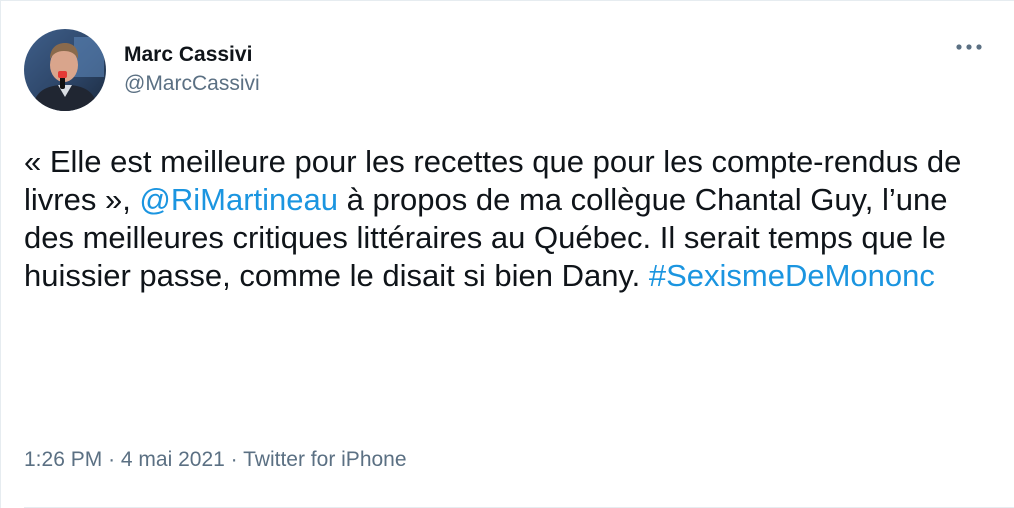 The image size is (1014, 508). What do you see at coordinates (63, 459) in the screenshot?
I see `tweet-time: 1:26 PM` at bounding box center [63, 459].